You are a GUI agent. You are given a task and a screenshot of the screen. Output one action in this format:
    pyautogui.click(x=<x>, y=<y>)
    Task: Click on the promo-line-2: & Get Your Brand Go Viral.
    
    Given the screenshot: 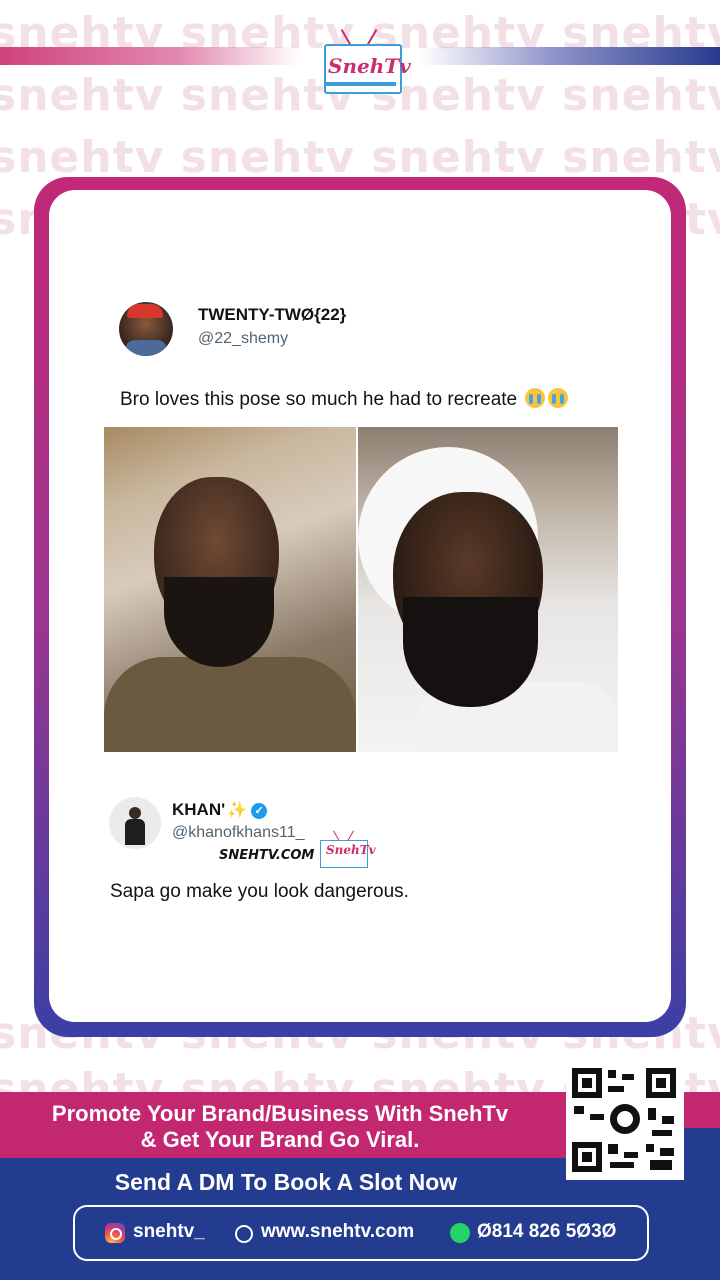 What is the action you would take?
    pyautogui.click(x=280, y=1139)
    